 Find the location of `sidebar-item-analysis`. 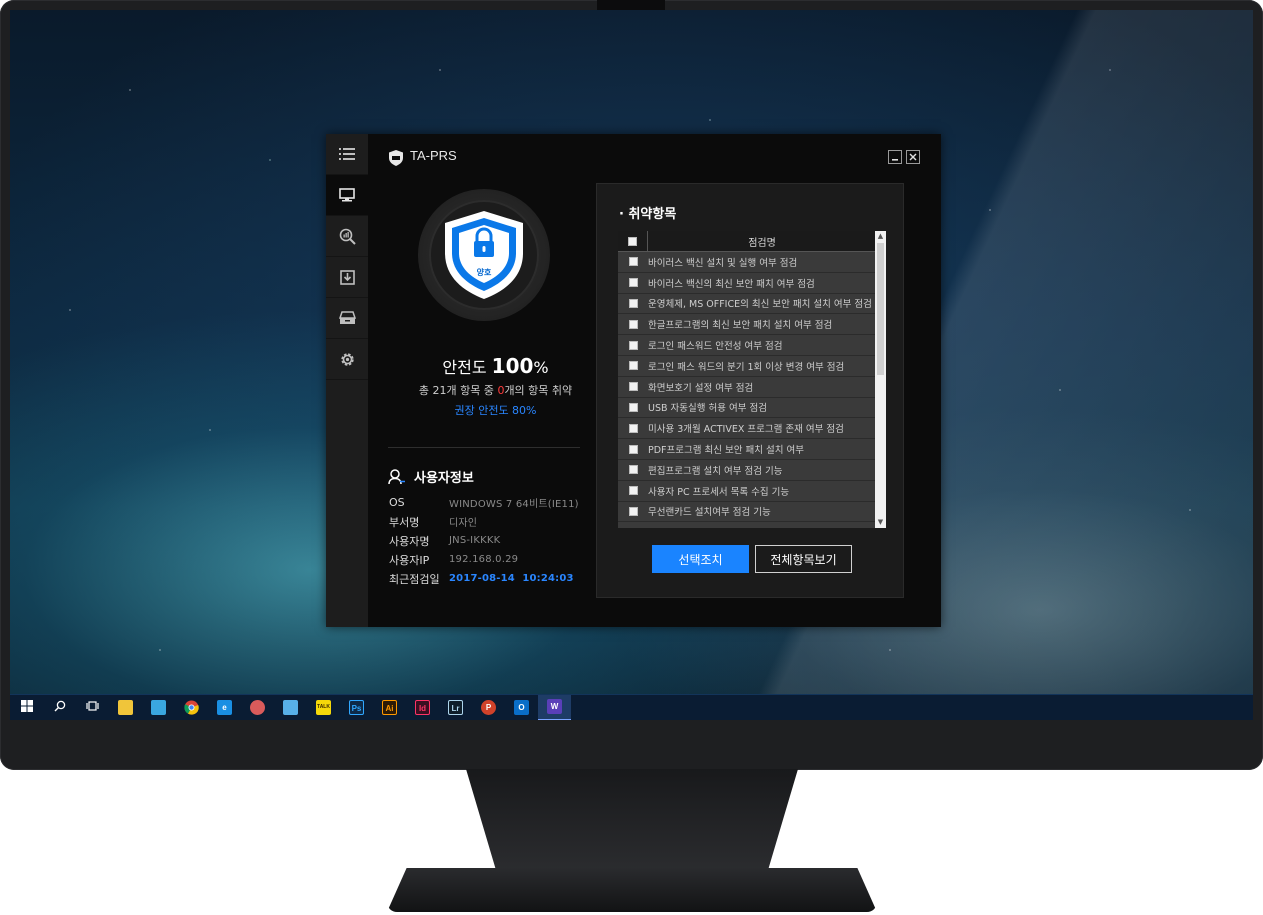

sidebar-item-analysis is located at coordinates (347, 236).